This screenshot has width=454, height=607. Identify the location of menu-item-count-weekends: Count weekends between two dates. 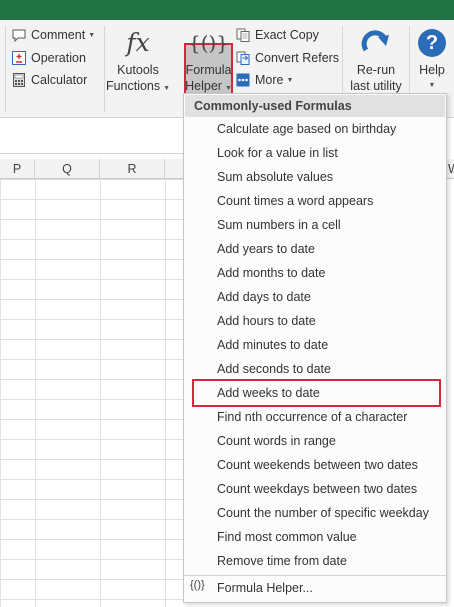
(317, 465).